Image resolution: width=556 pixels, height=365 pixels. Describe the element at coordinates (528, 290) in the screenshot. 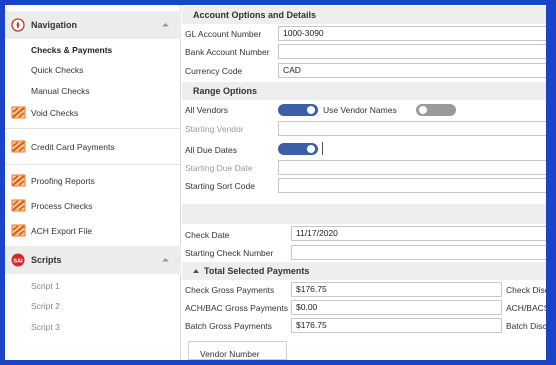

I see `check-discount-label: Check Discou` at that location.